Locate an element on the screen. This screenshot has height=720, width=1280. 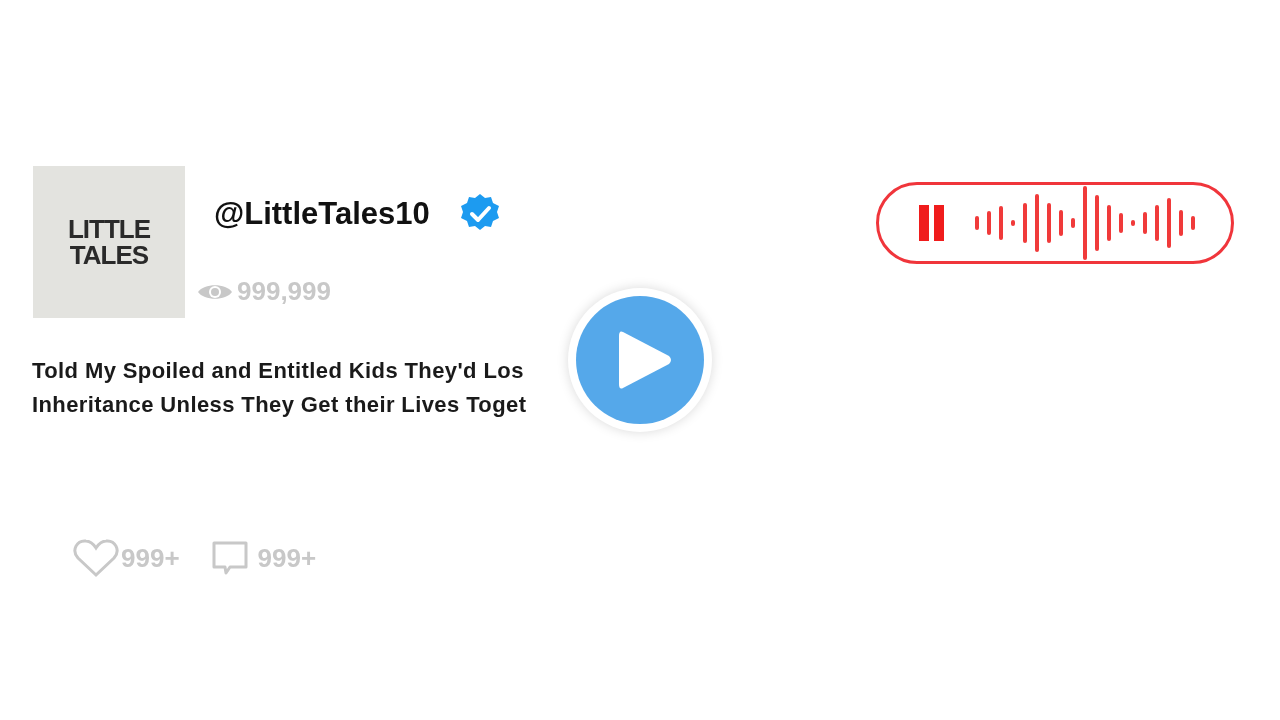
video-title: Told My Spoiled and Entitled Kids They'd Los is located at coordinates (278, 371).